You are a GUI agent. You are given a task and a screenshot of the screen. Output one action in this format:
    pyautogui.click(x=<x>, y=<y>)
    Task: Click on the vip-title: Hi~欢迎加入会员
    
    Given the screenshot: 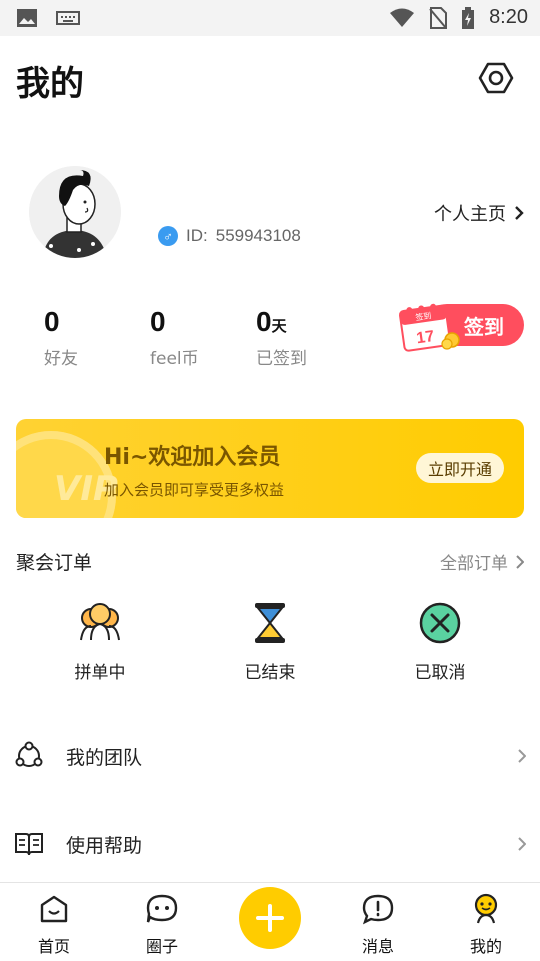 What is the action you would take?
    pyautogui.click(x=192, y=457)
    